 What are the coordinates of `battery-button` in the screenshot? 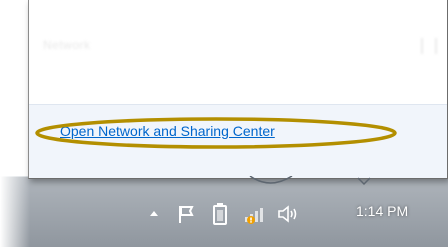 It's located at (220, 214).